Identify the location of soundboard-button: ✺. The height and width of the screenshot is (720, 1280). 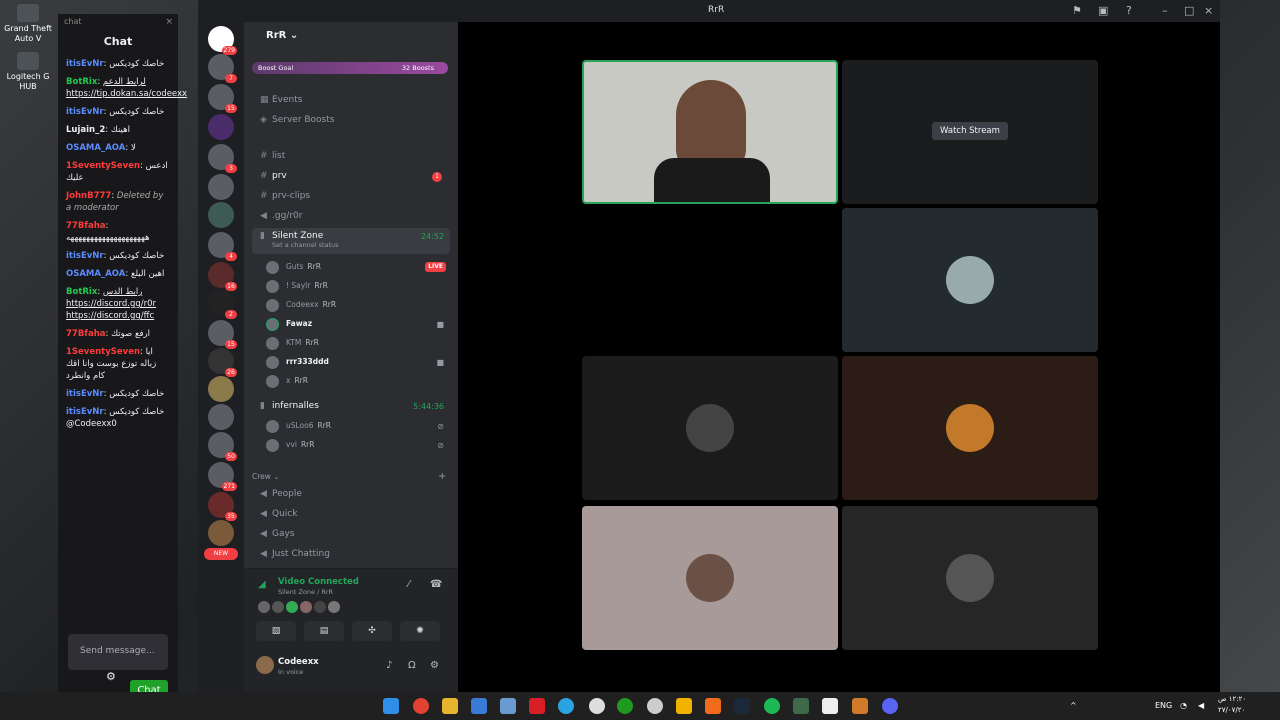
(420, 631).